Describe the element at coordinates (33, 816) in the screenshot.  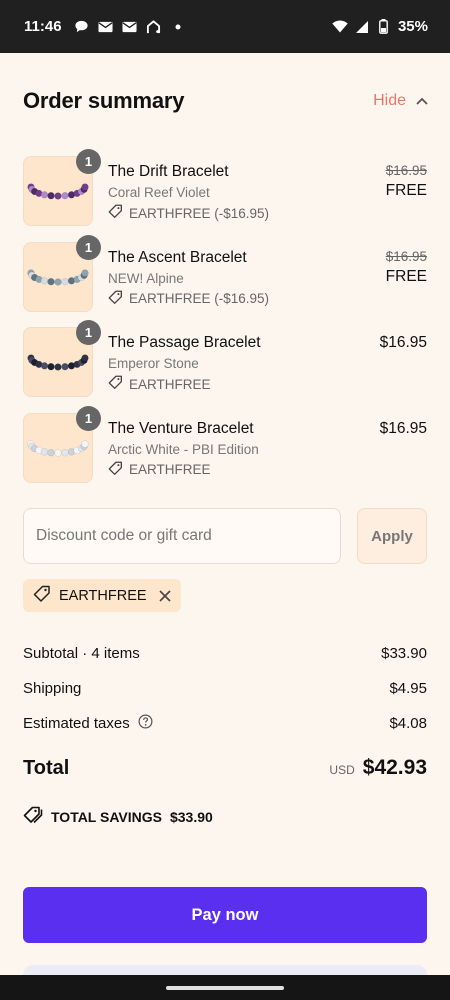
I see `savings-tag-icon` at that location.